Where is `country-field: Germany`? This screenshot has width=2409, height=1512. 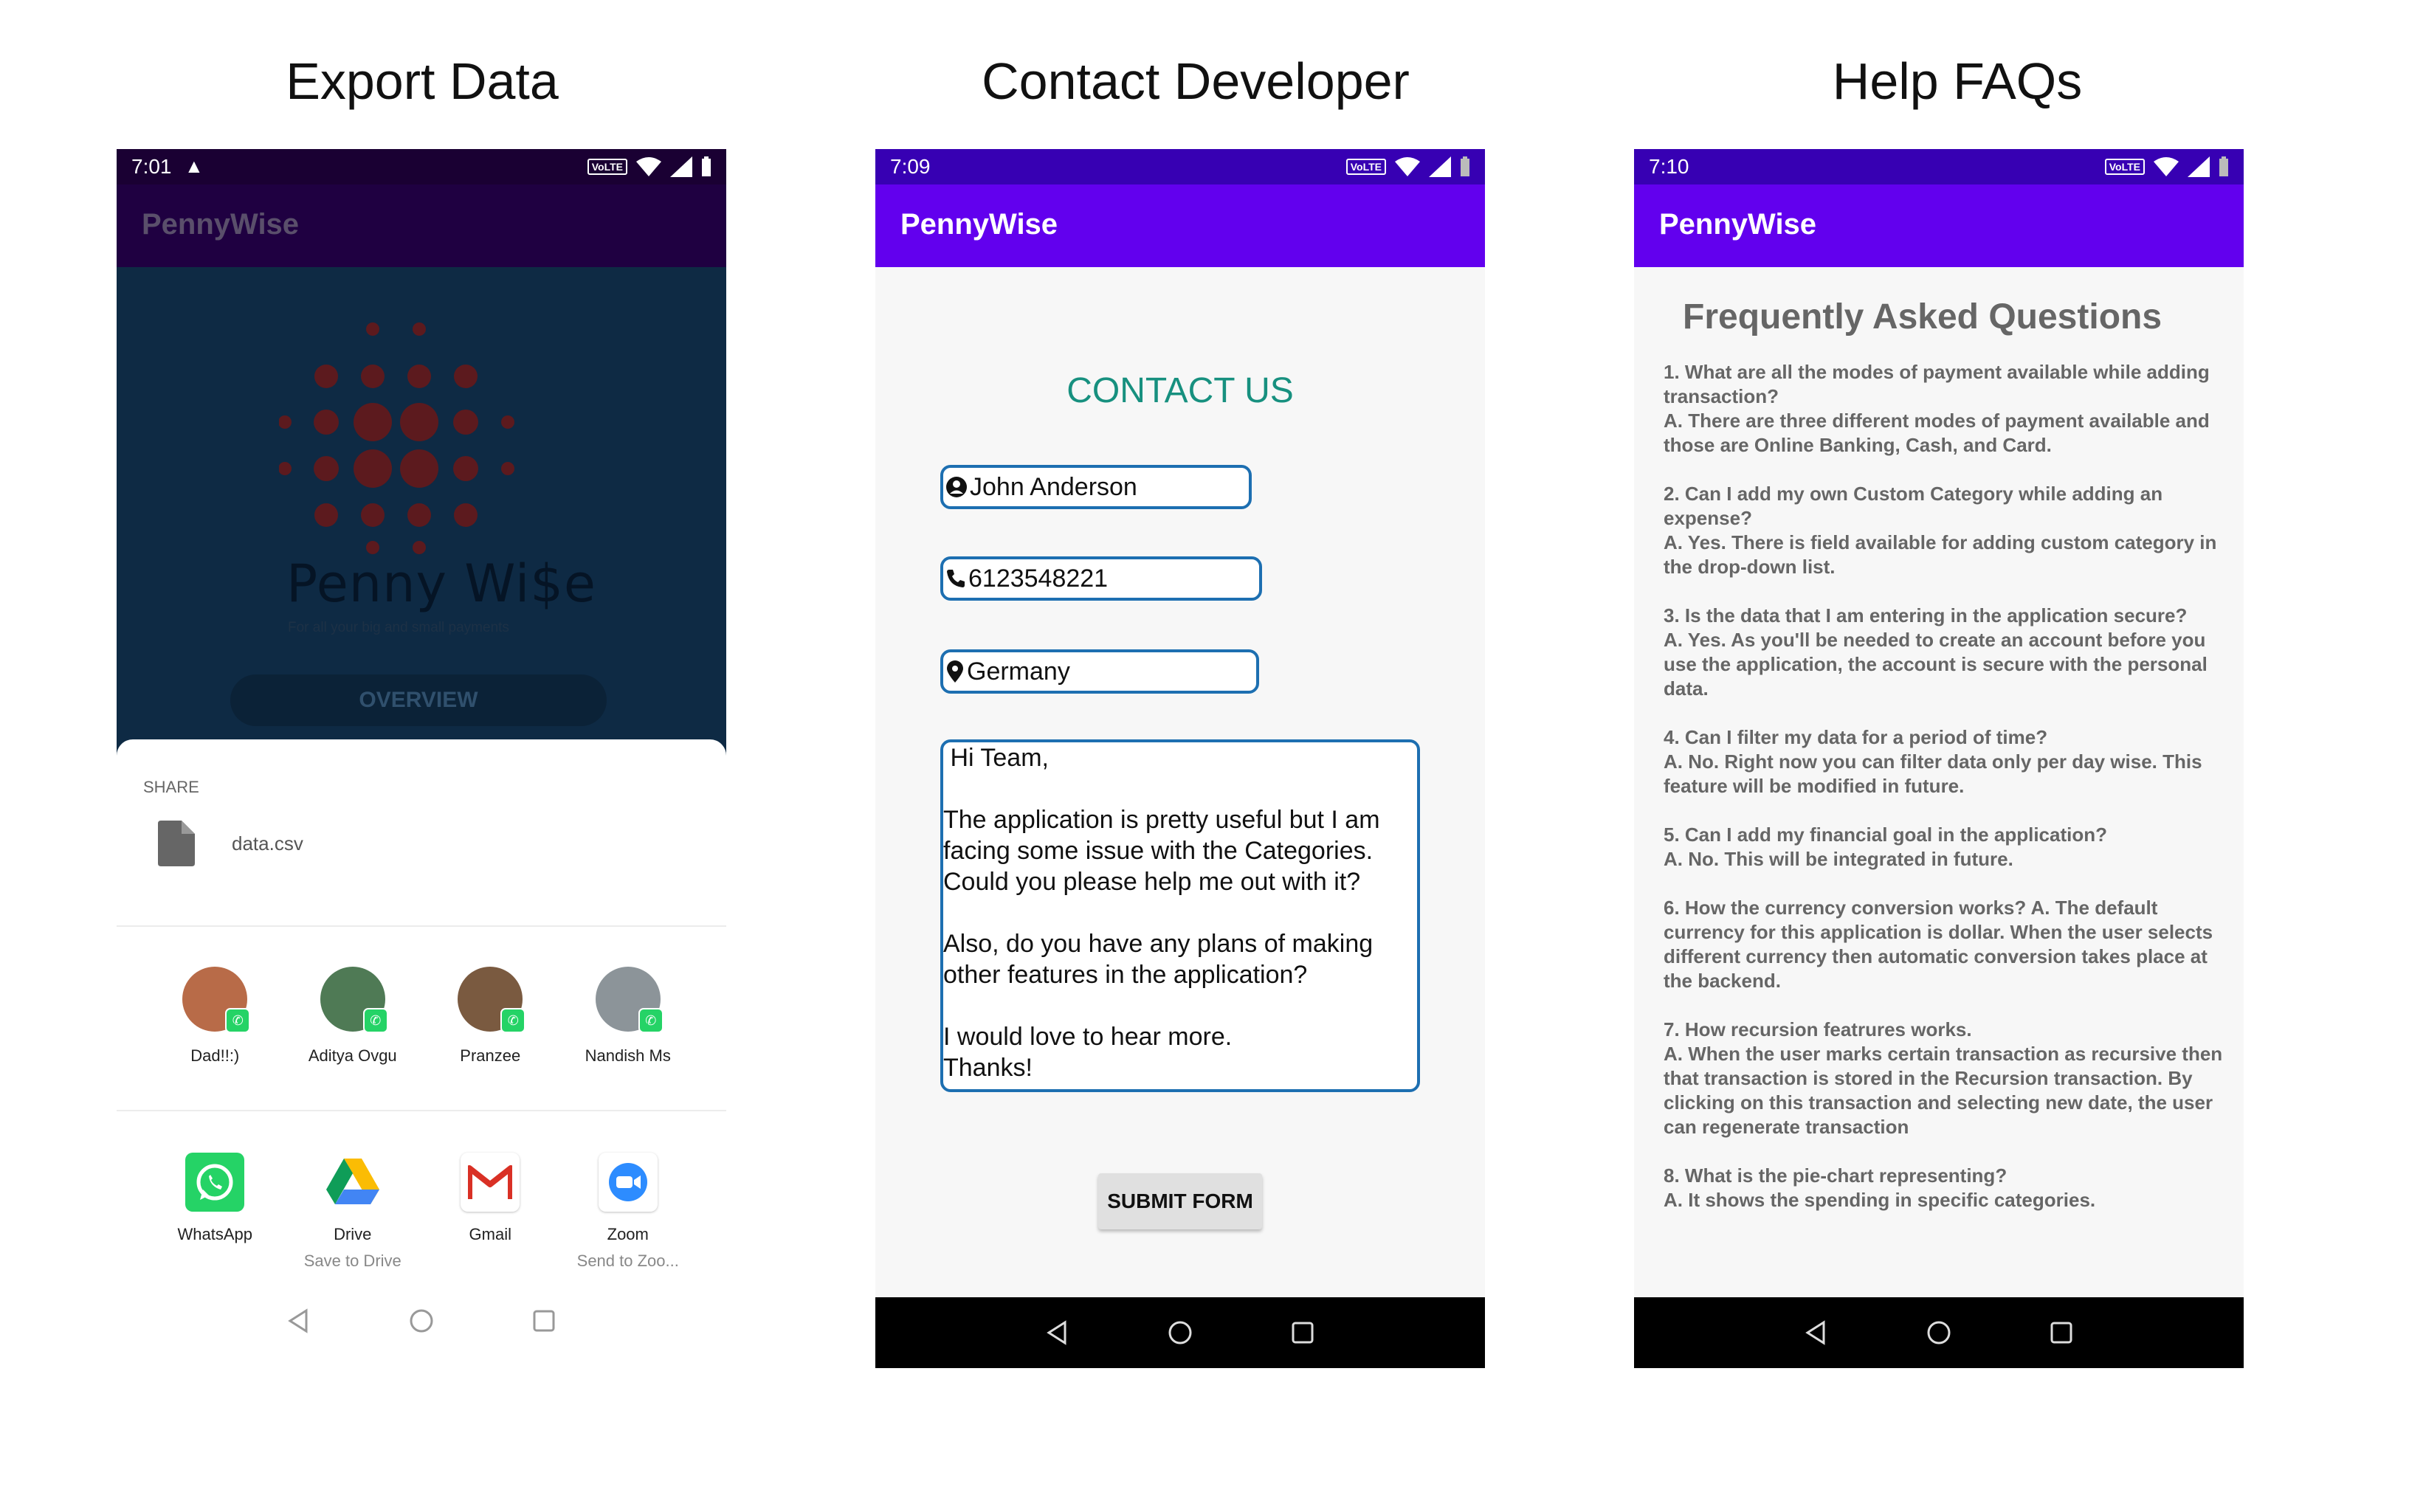
country-field: Germany is located at coordinates (1100, 671).